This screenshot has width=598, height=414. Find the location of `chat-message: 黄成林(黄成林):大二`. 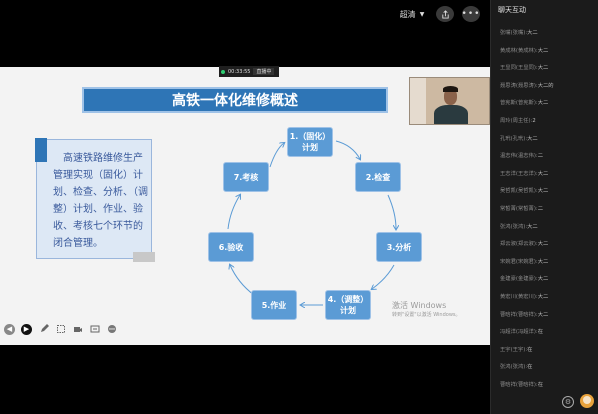

chat-message: 黄成林(黄成林):大二 is located at coordinates (524, 50).